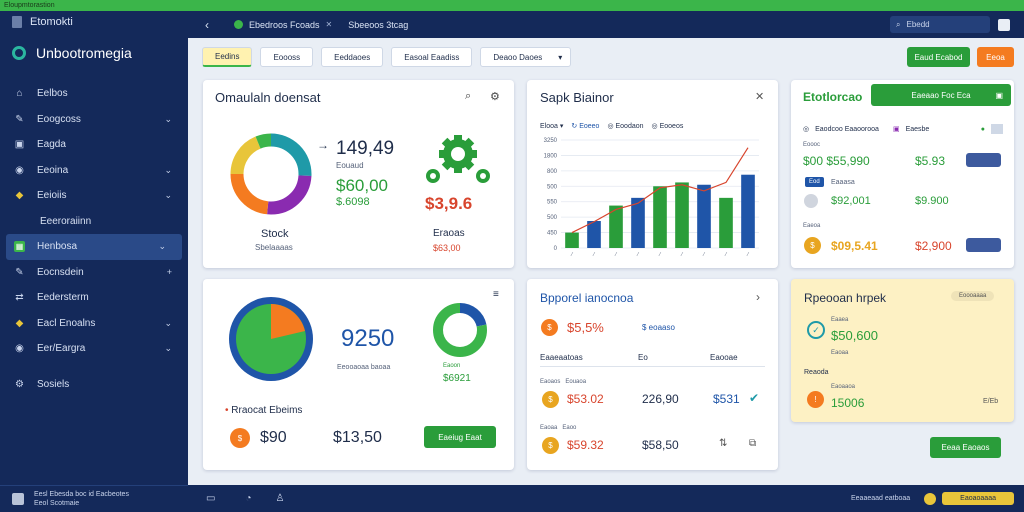  I want to click on sidebar-item-12: ⚙ Sosiels, so click(94, 385).